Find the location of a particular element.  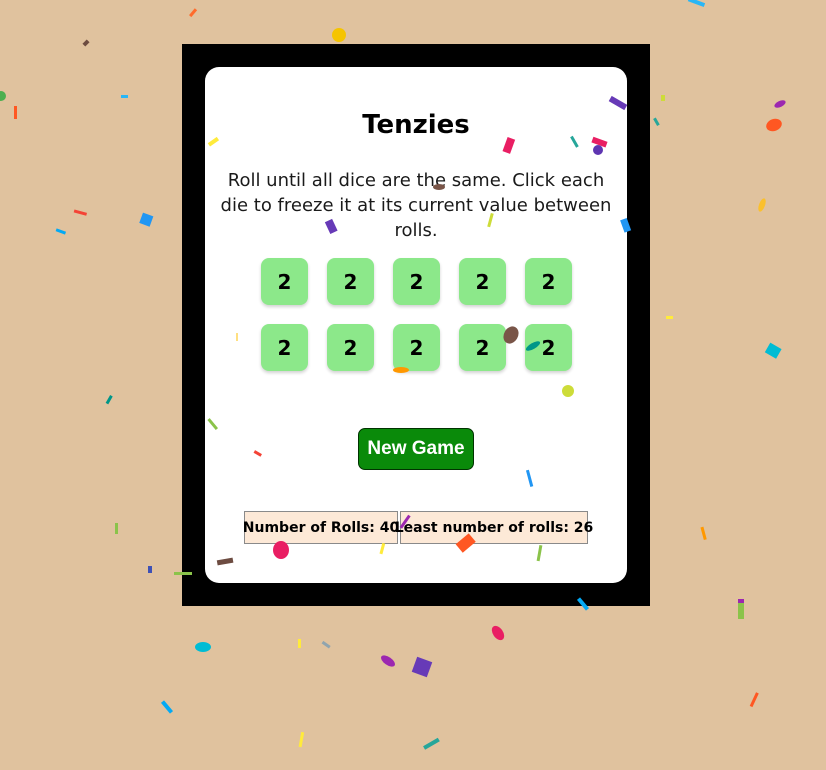

best-score: Least number of rolls: 26 is located at coordinates (494, 527).